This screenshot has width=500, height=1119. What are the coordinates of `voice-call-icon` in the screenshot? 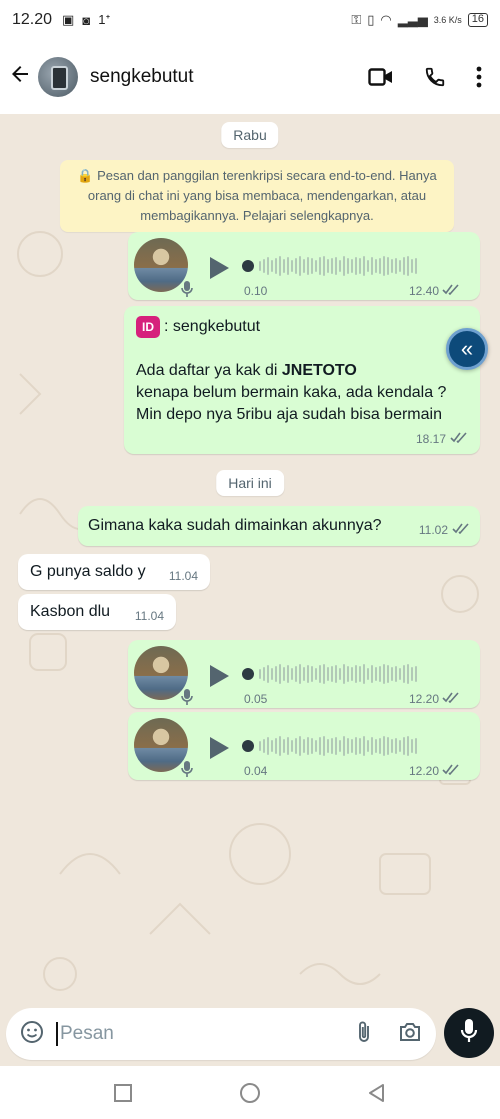 It's located at (435, 77).